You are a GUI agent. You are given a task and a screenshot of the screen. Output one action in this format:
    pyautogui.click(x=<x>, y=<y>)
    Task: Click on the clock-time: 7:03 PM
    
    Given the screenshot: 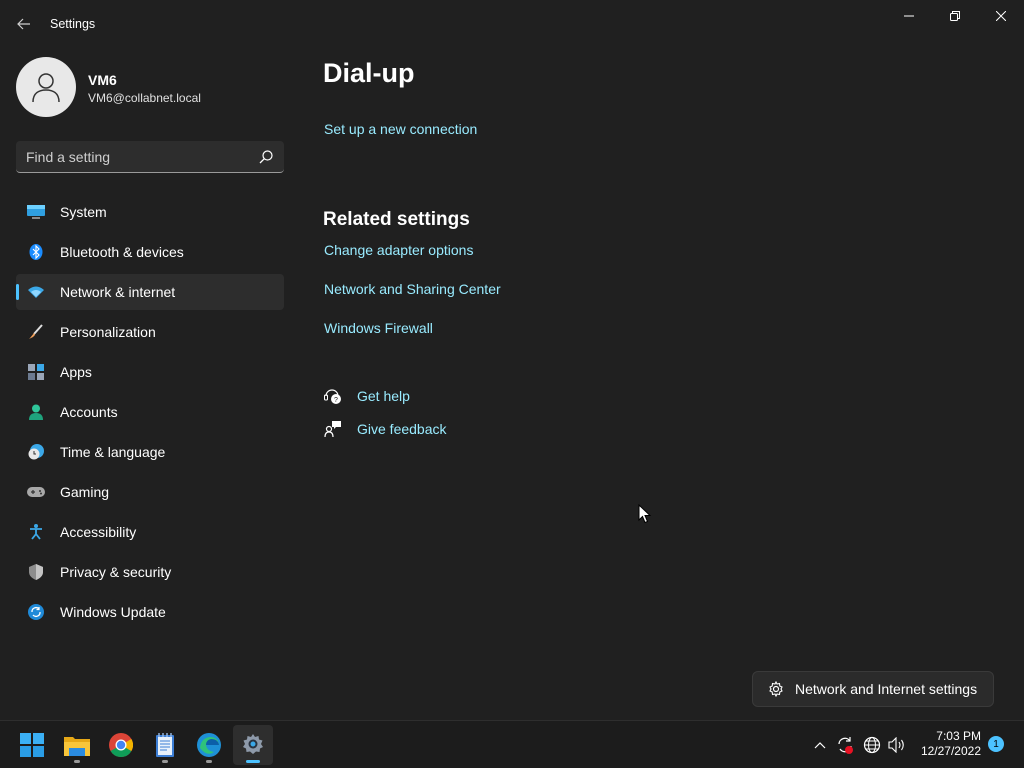 What is the action you would take?
    pyautogui.click(x=958, y=736)
    